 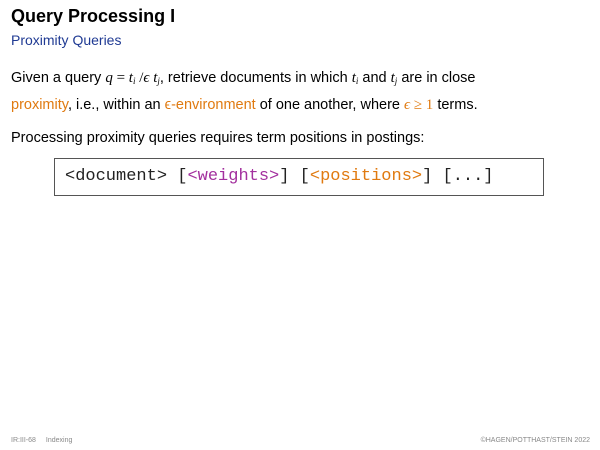 What do you see at coordinates (120, 78) in the screenshot?
I see `math-equals: =` at bounding box center [120, 78].